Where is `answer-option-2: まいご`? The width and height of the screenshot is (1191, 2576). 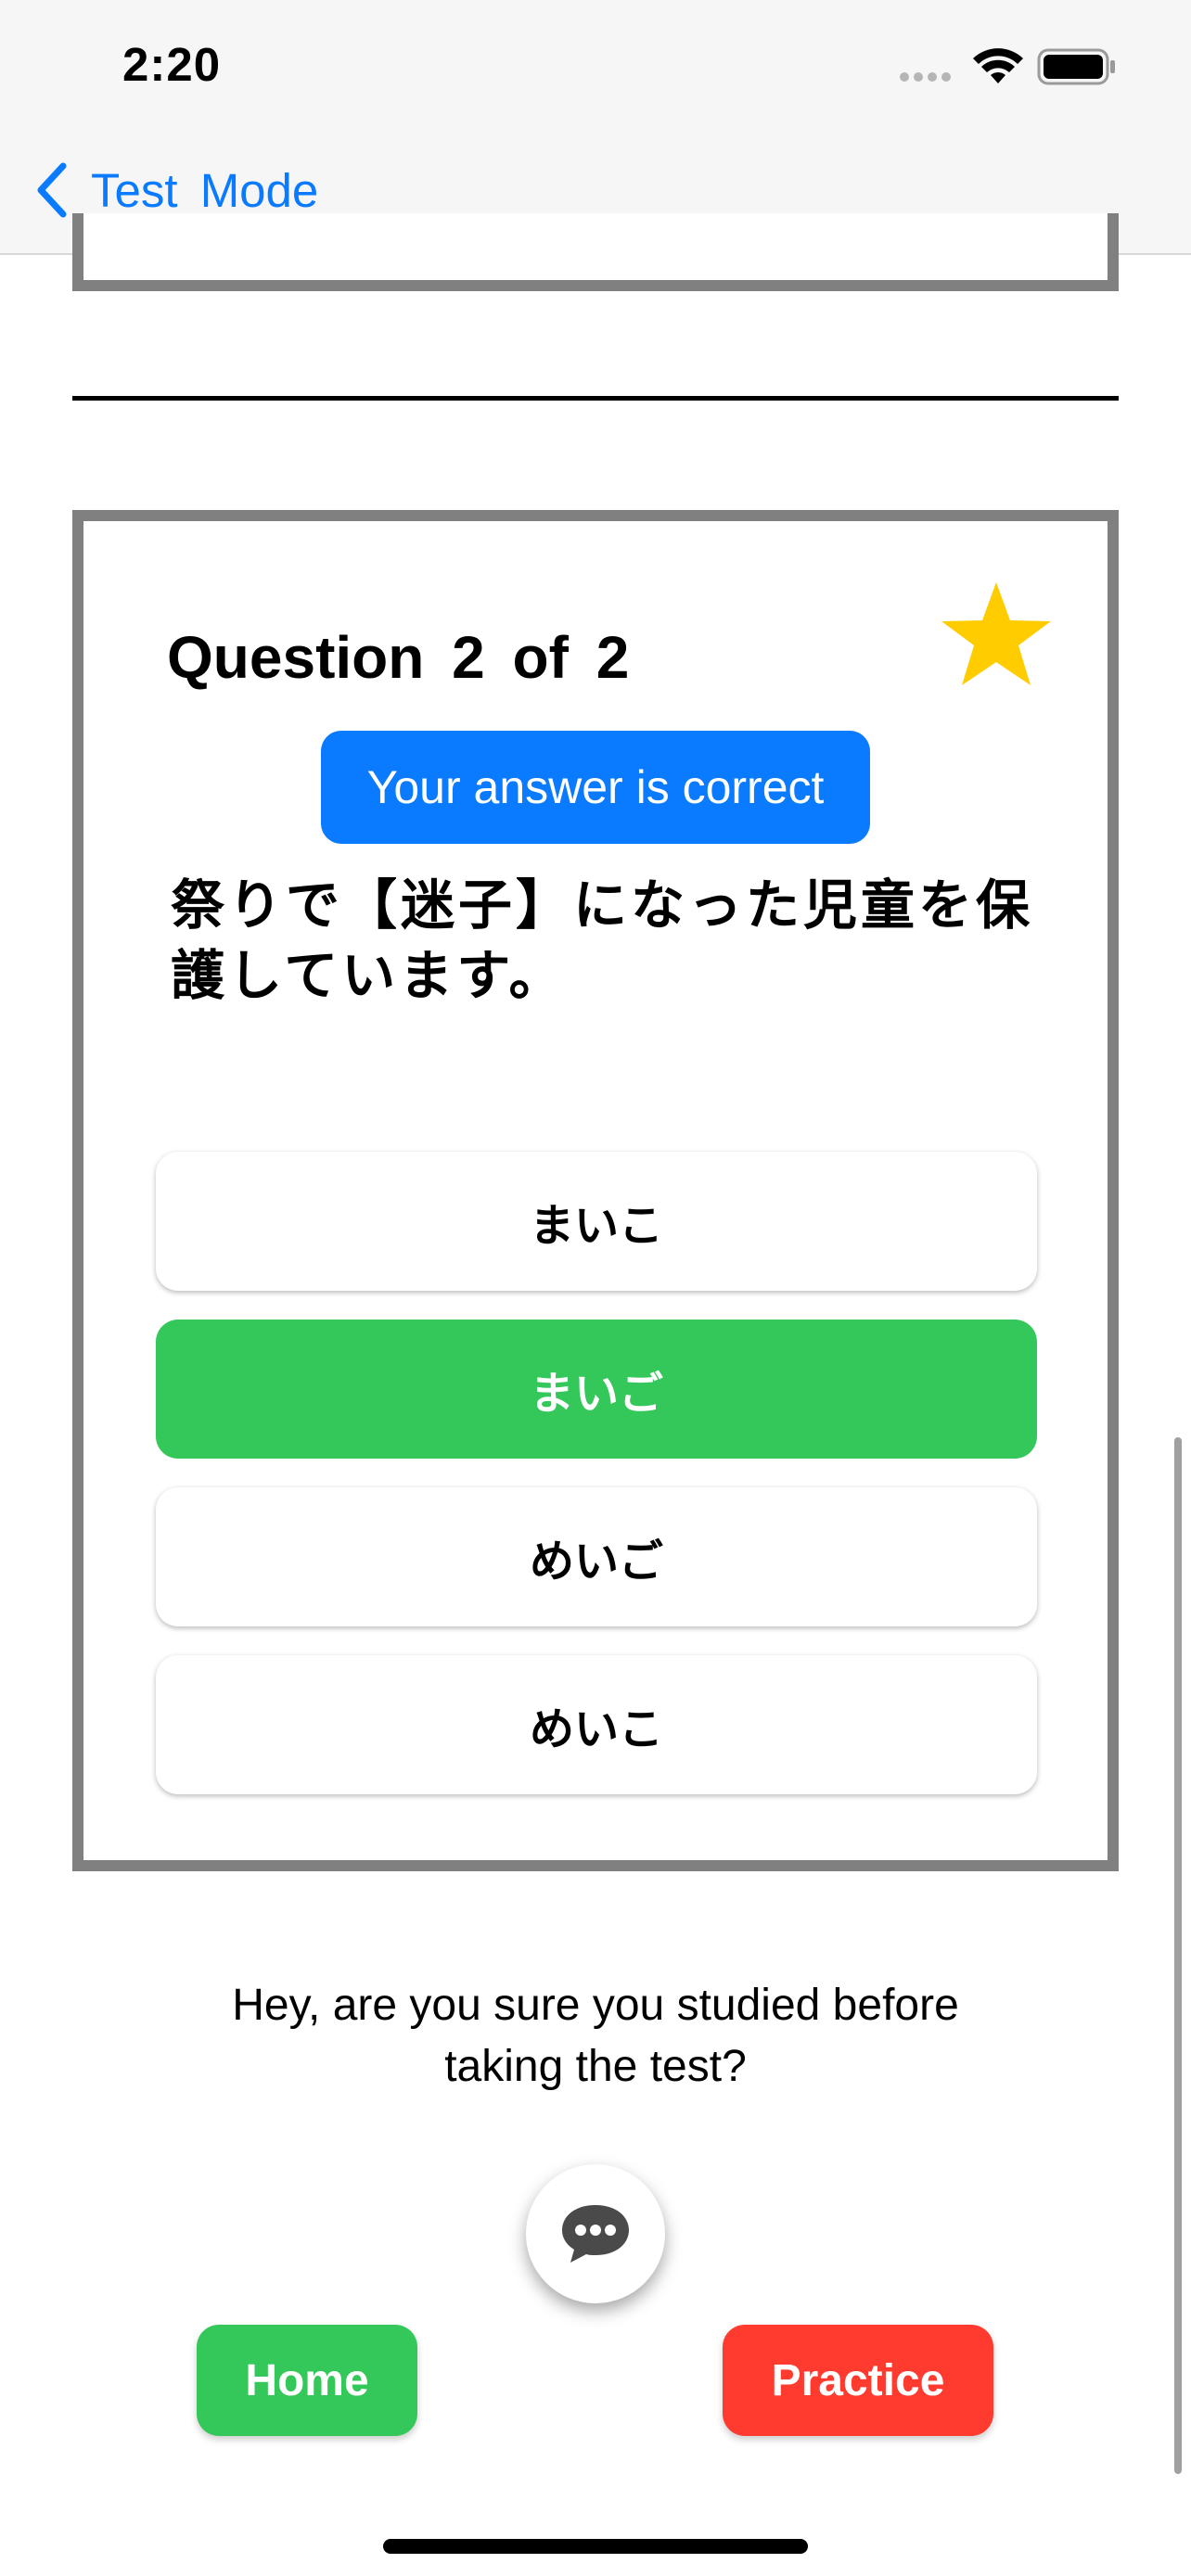 answer-option-2: まいご is located at coordinates (597, 1390).